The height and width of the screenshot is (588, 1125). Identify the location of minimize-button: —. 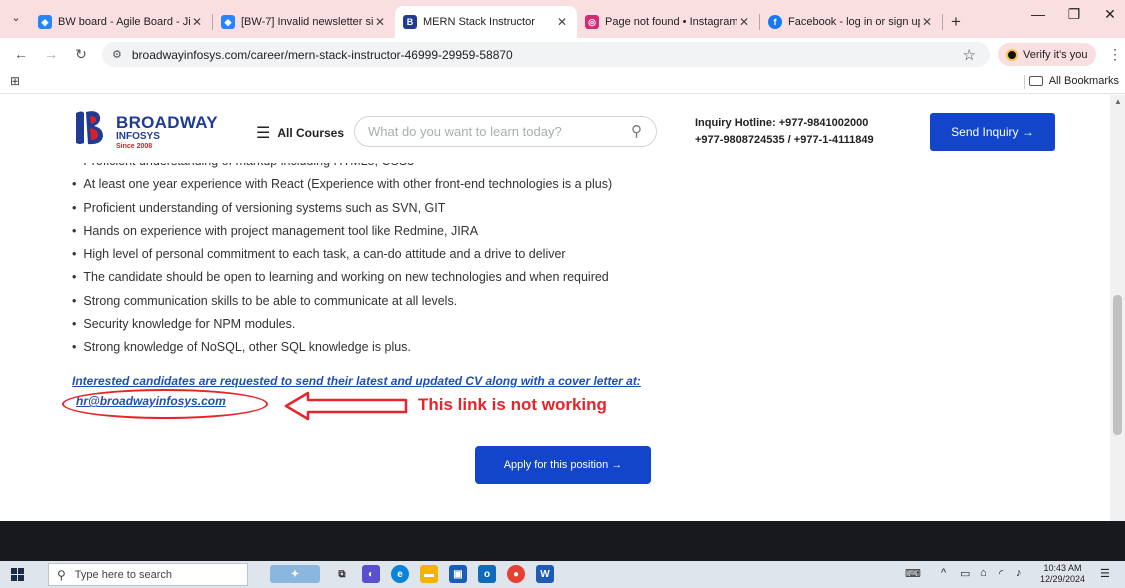
(1038, 14).